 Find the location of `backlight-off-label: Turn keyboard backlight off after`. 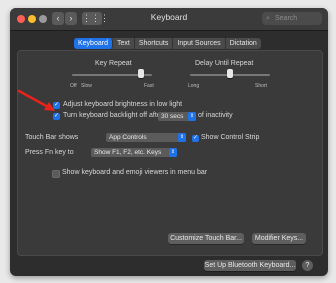

backlight-off-label: Turn keyboard backlight off after is located at coordinates (113, 115).